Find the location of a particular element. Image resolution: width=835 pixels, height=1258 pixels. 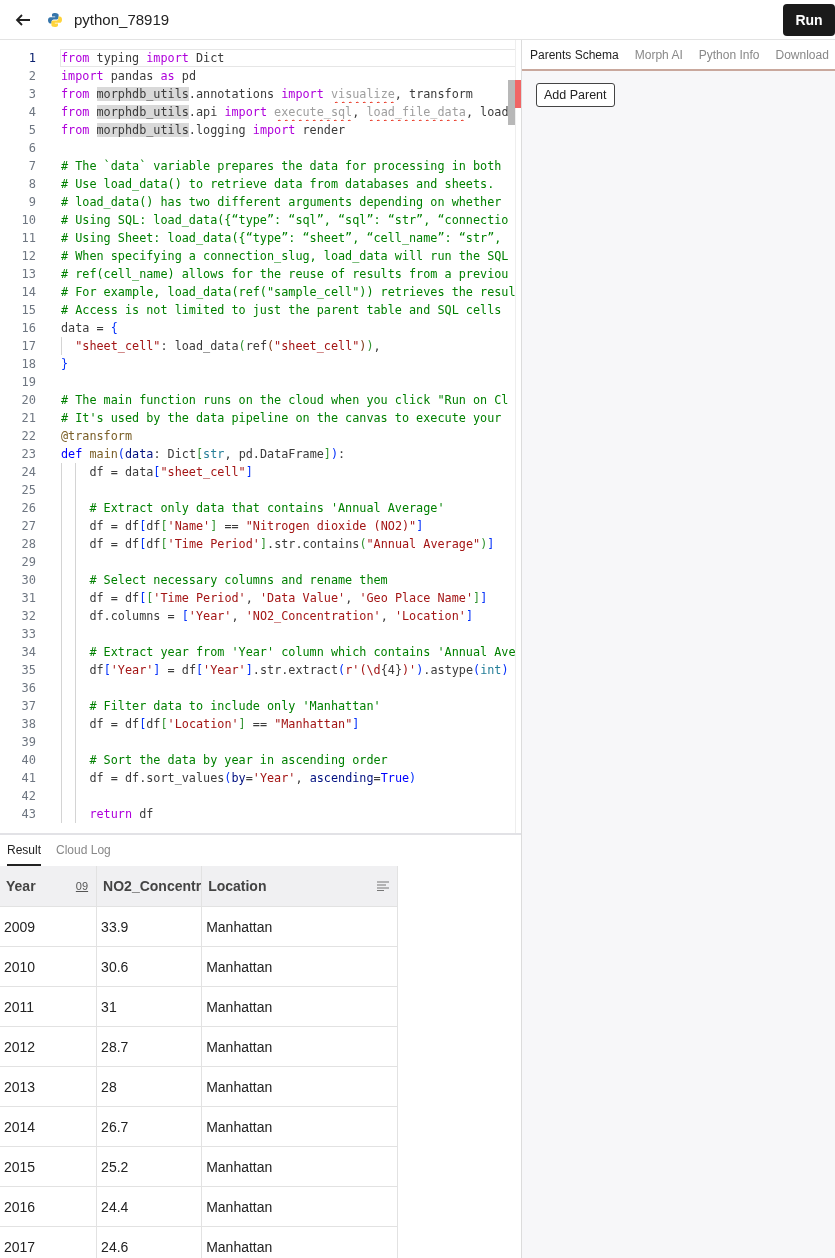

code-line: df = df[df['Name'] == "Nitrogen dioxide (NO2)"] is located at coordinates (288, 526).